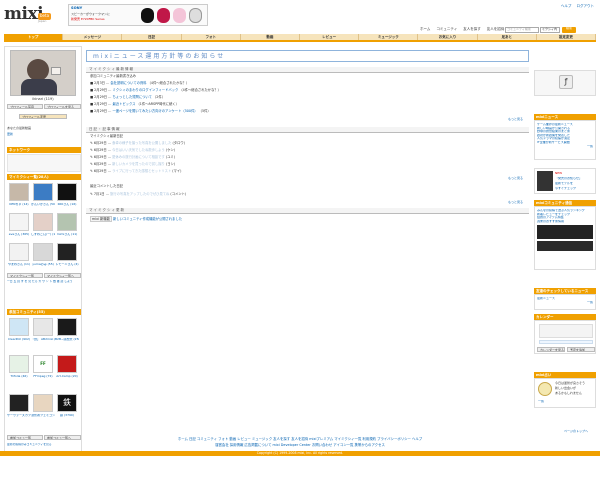 This screenshot has width=600, height=485. I want to click on notice-title: mixiニュース運用方針等のお知らせ, so click(159, 56).